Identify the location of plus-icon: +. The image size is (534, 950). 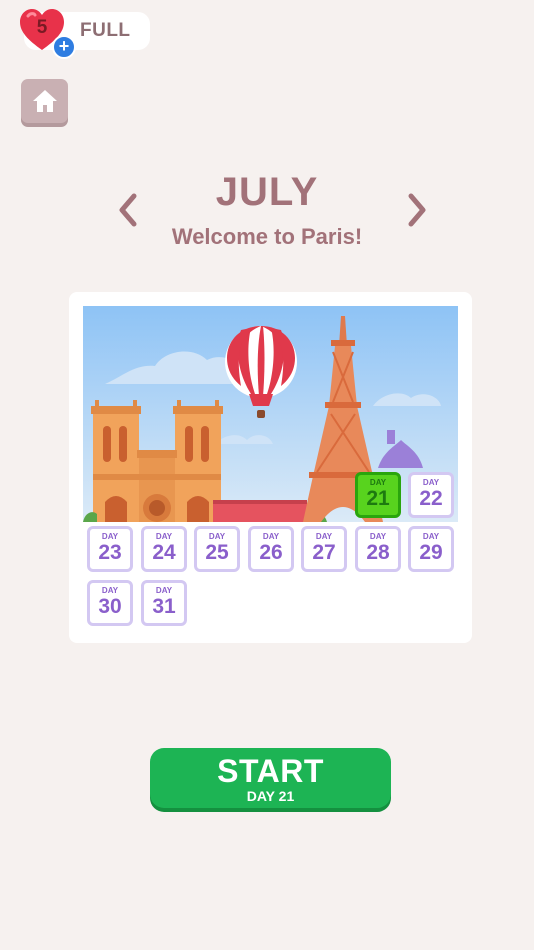
(64, 47).